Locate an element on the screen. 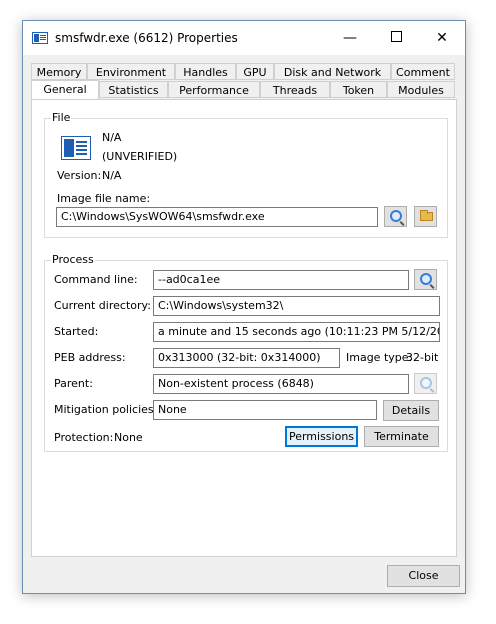 The width and height of the screenshot is (496, 624). started-label: Started: is located at coordinates (76, 331).